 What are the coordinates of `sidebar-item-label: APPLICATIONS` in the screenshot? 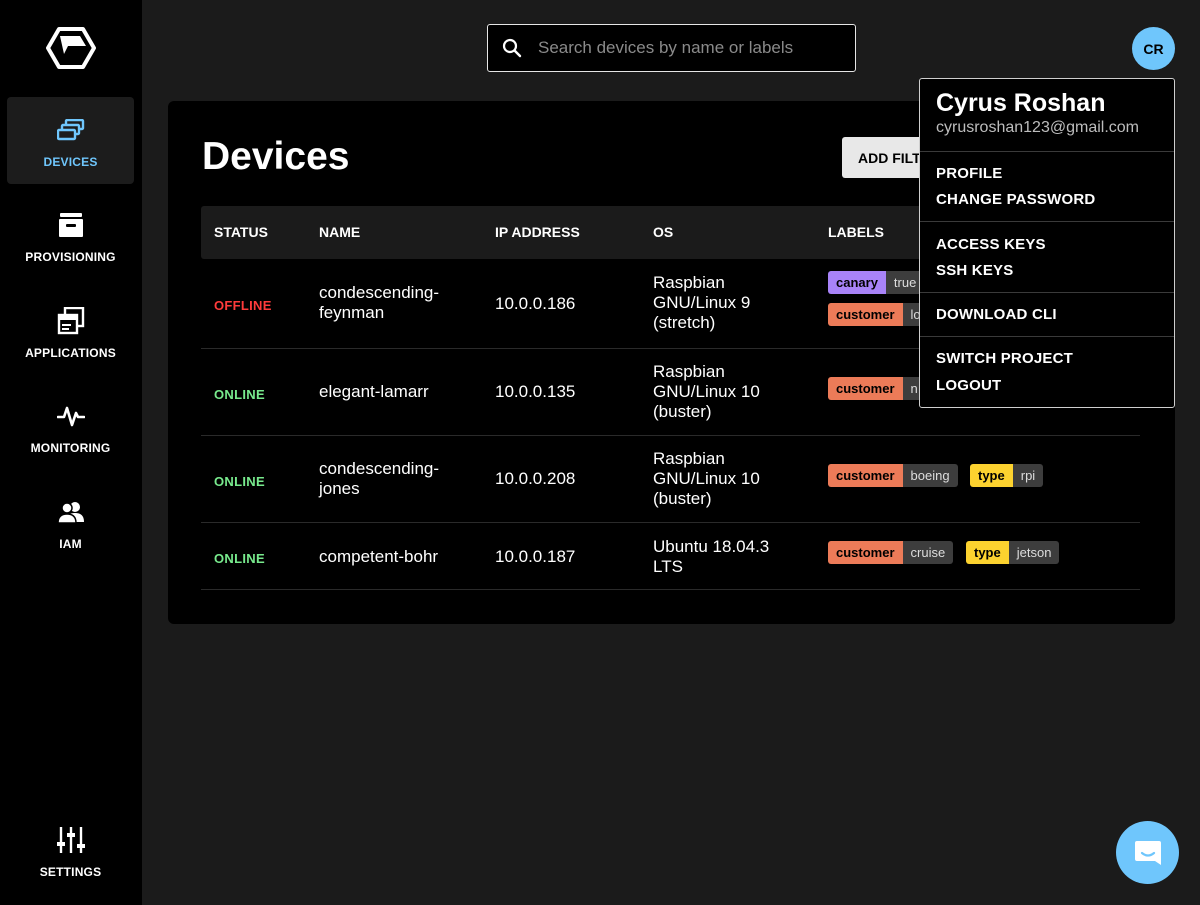 It's located at (70, 353).